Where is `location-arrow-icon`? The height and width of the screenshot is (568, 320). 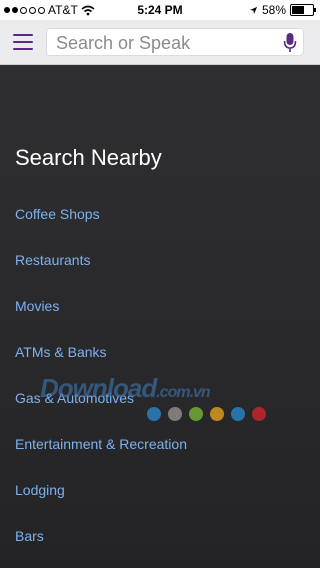 location-arrow-icon is located at coordinates (253, 10).